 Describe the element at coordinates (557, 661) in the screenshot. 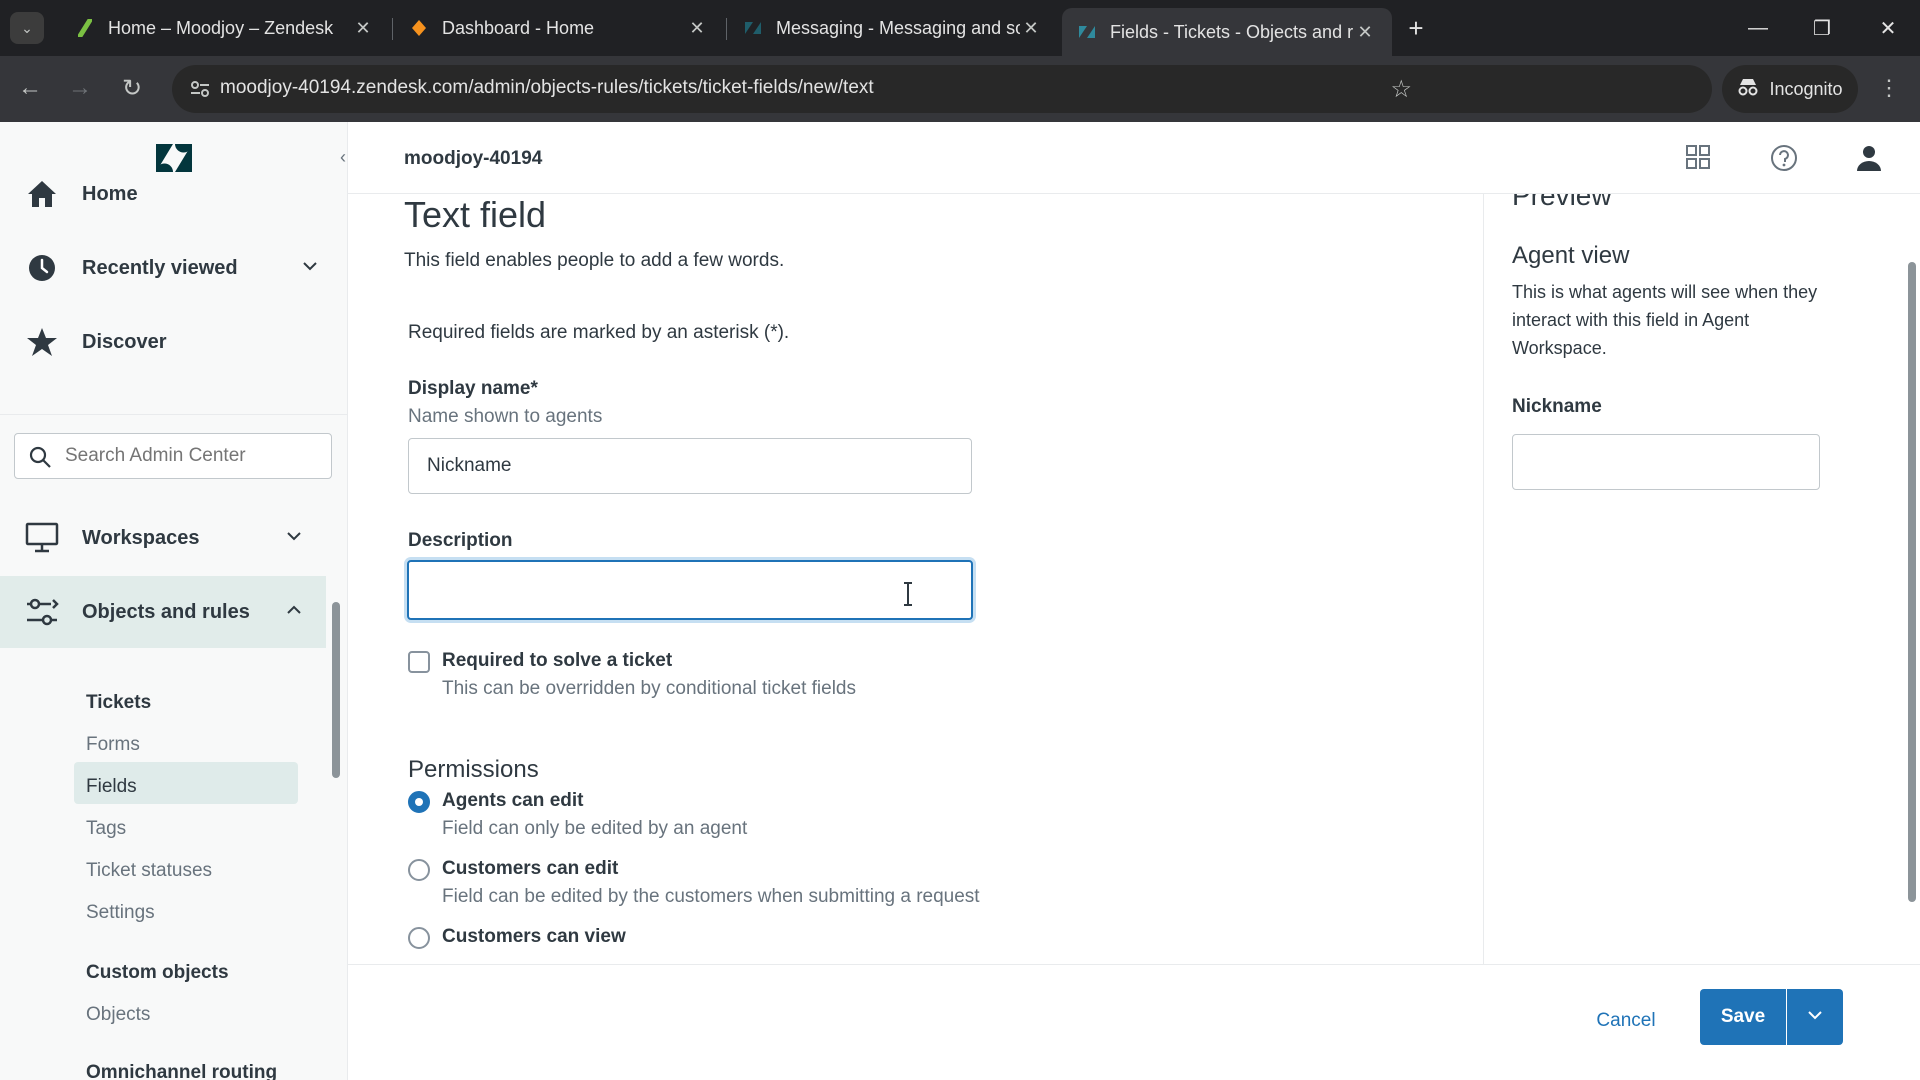

I see `required-to-solve-label: Required to solve a ticket` at that location.